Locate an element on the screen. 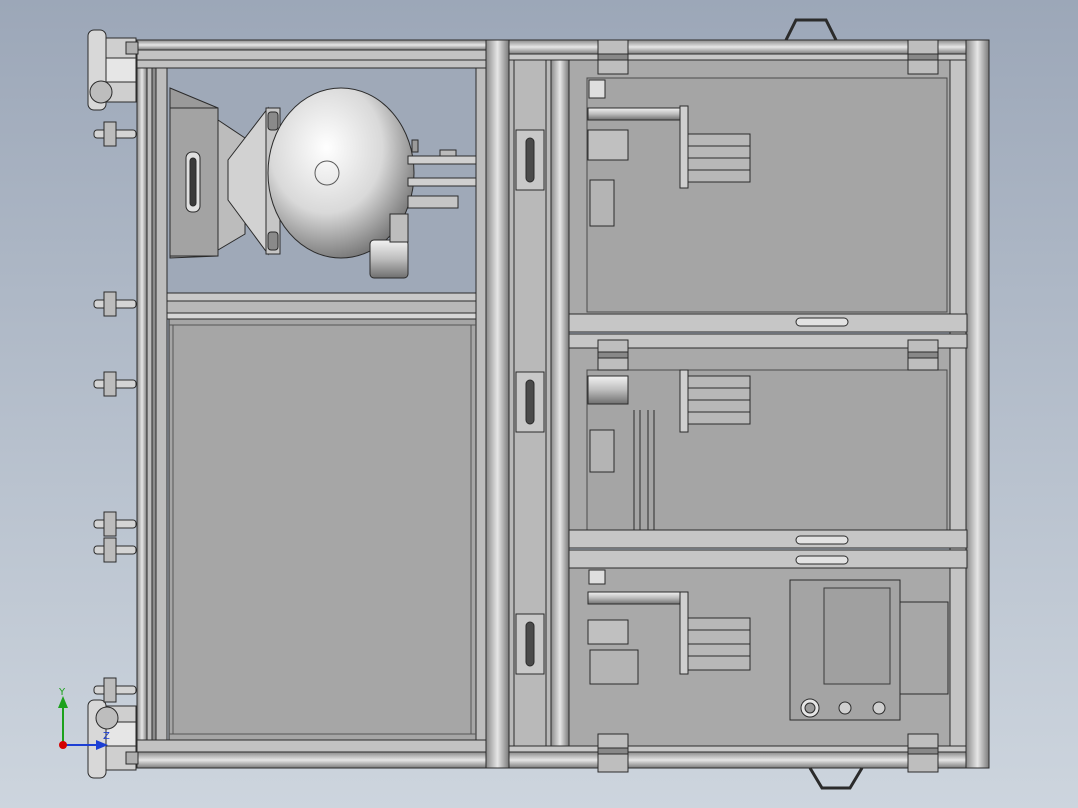  caster-top is located at coordinates (113, 70).